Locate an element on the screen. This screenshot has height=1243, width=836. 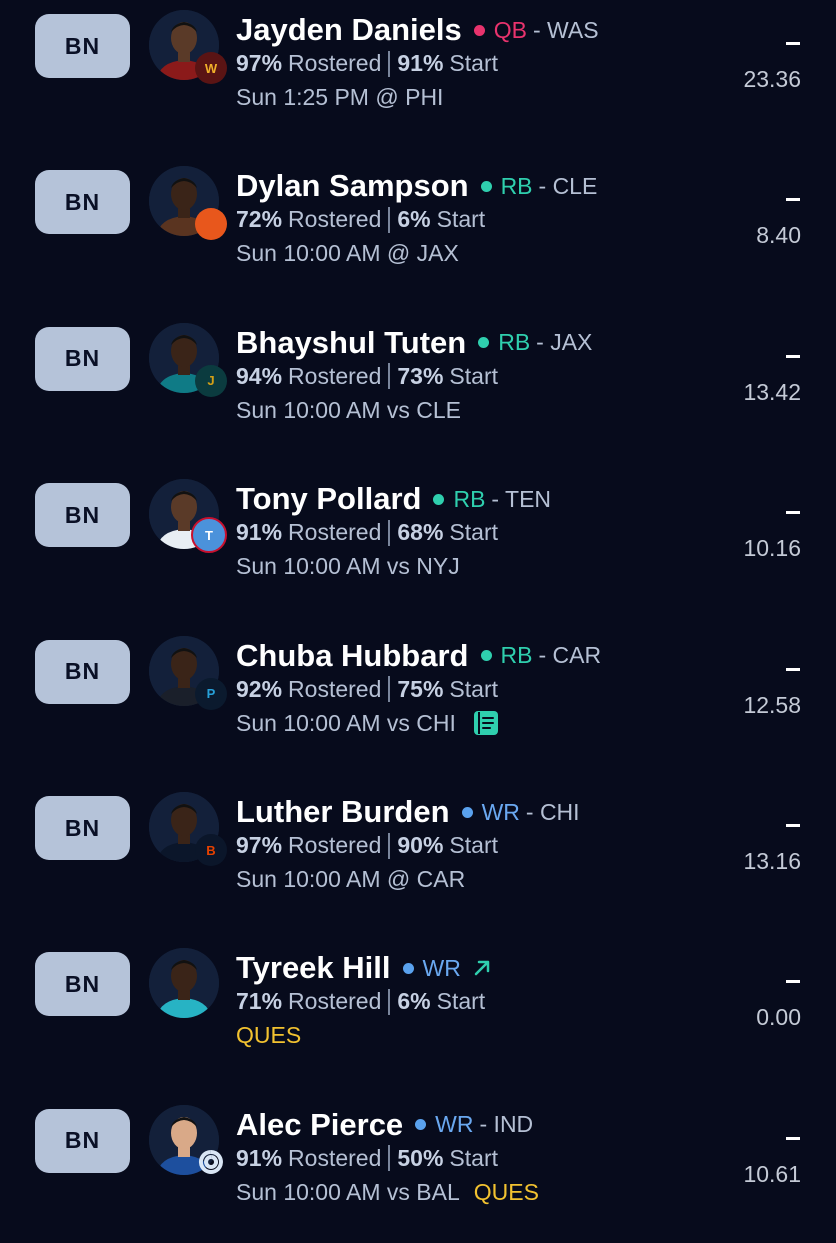
position-label: QB is located at coordinates (510, 29).